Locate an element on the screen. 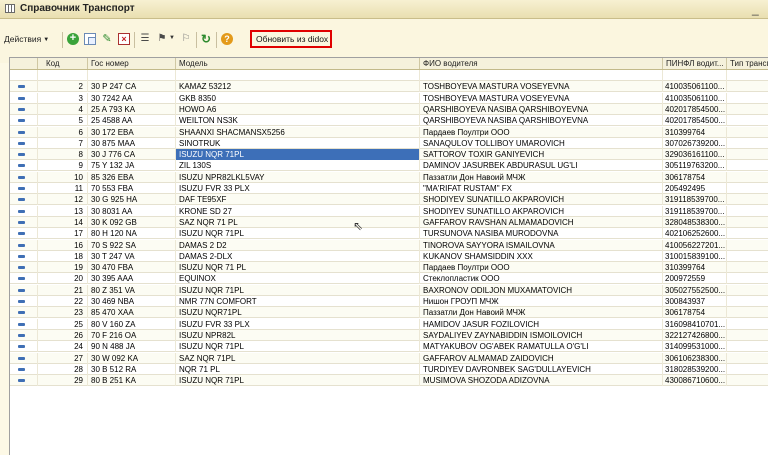  cell-model: ISUZU FVR 33 PLX is located at coordinates (298, 188).